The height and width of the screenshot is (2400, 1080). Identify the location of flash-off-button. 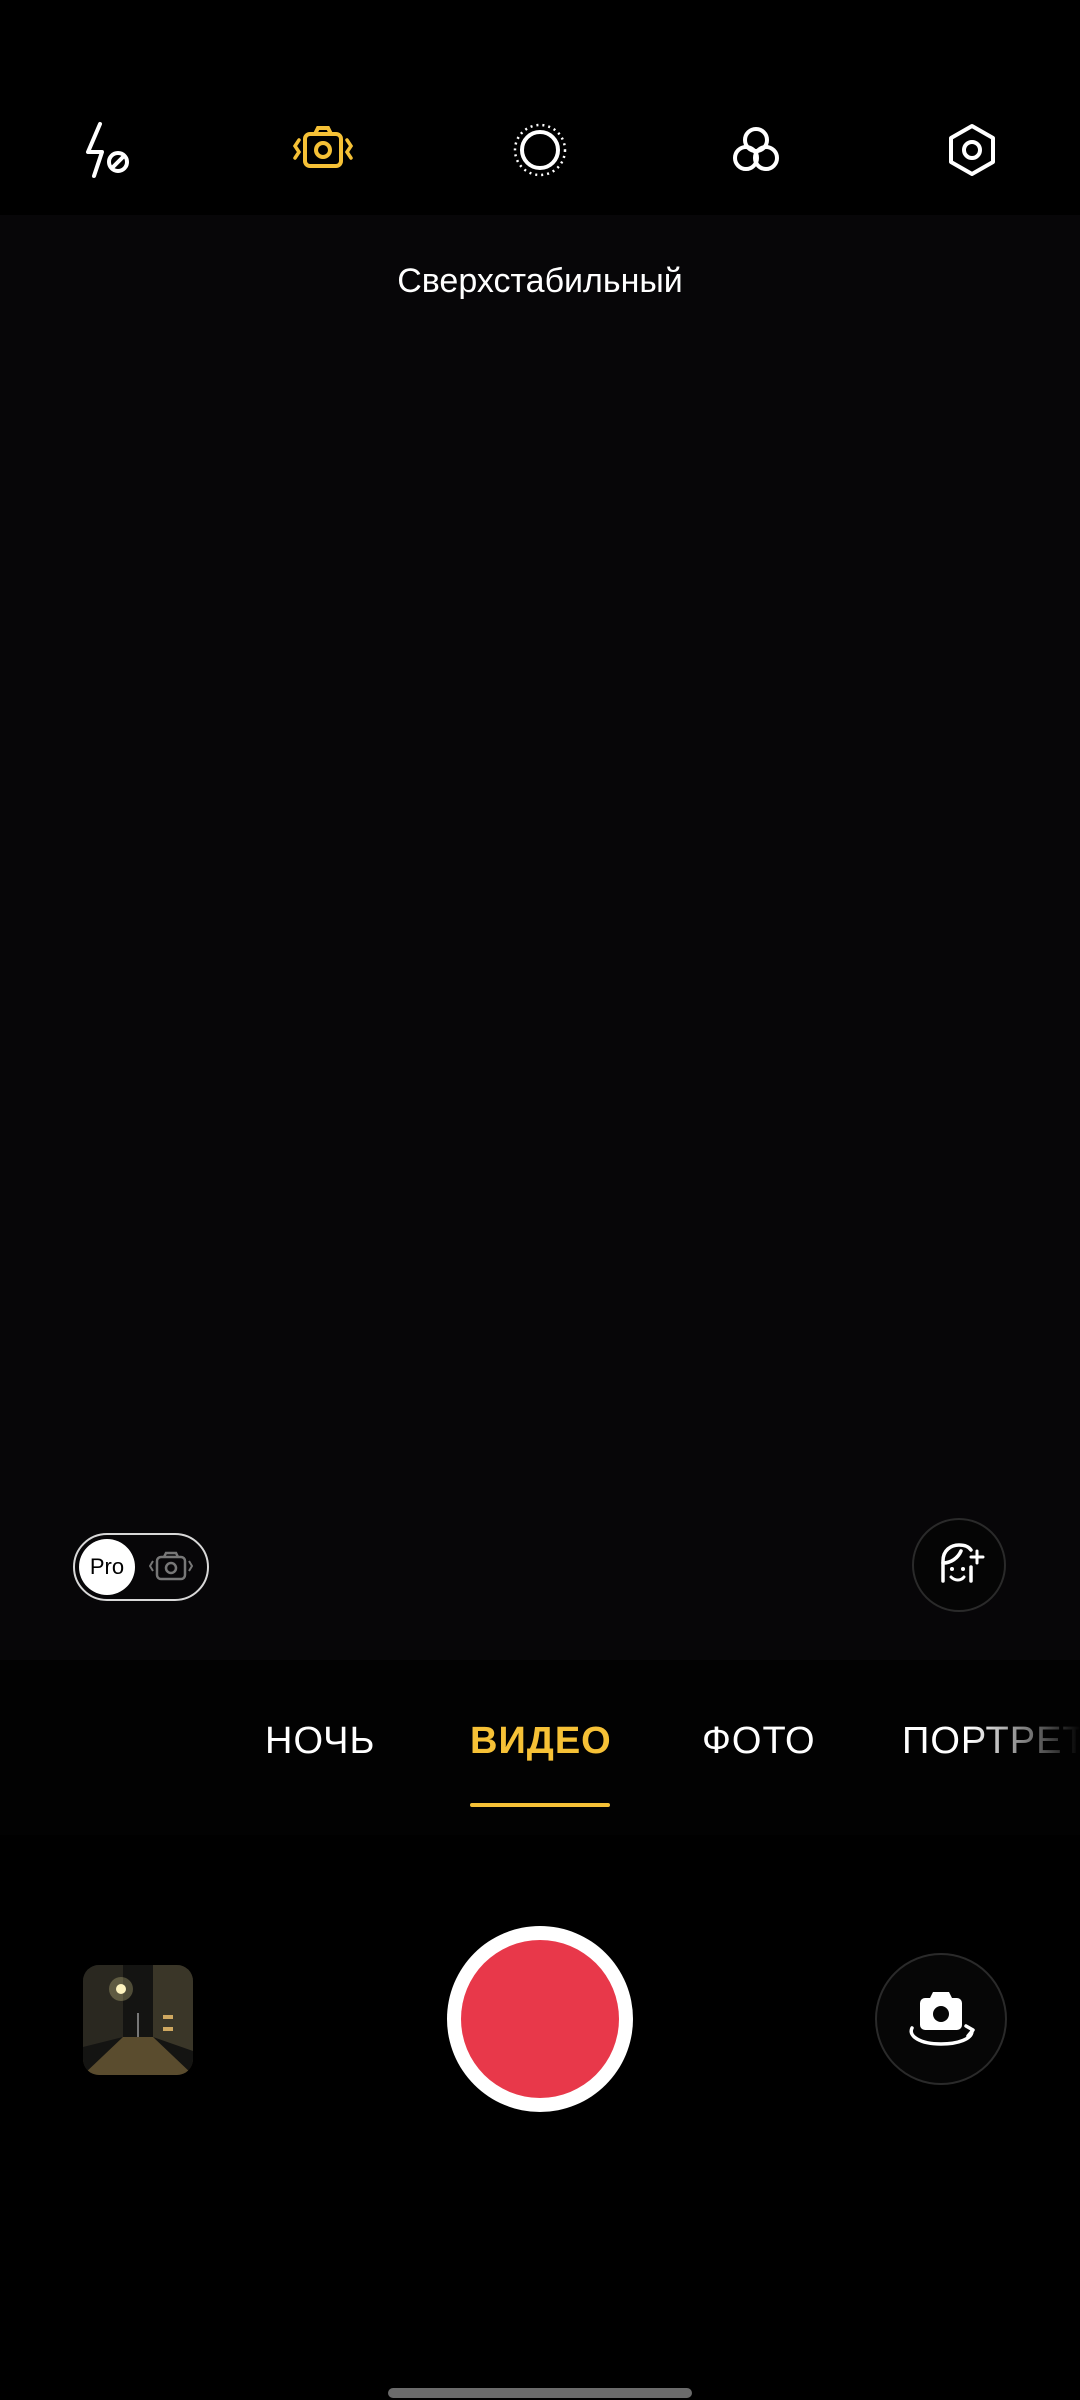
(108, 150).